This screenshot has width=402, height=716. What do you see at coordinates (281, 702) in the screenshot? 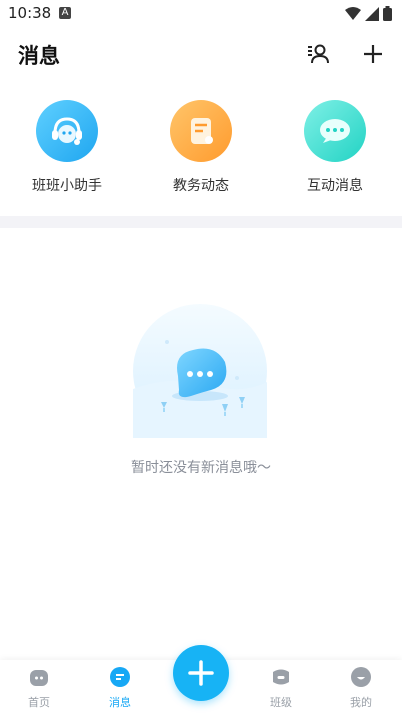
I see `tab-label: 班级` at bounding box center [281, 702].